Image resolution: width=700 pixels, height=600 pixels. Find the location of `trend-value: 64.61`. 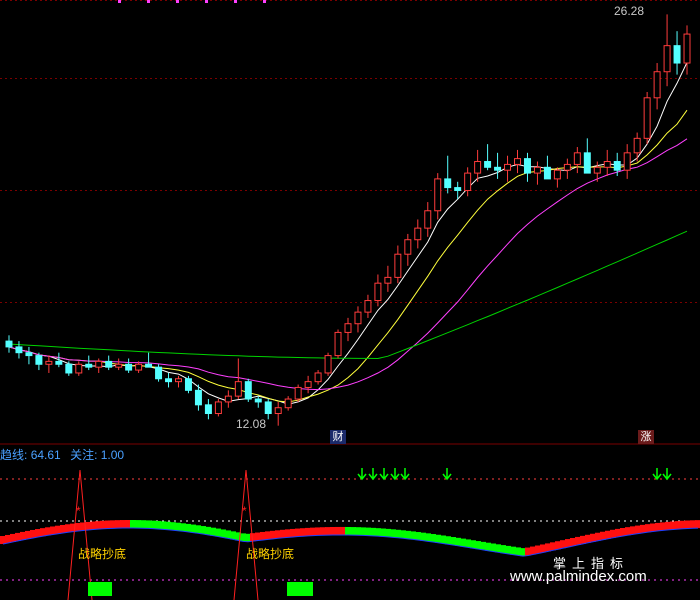

trend-value: 64.61 is located at coordinates (45, 455).